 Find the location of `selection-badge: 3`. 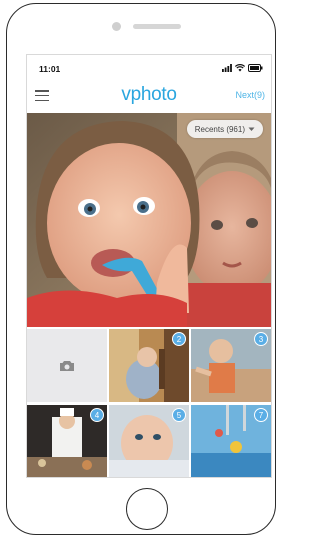

selection-badge: 3 is located at coordinates (261, 339).